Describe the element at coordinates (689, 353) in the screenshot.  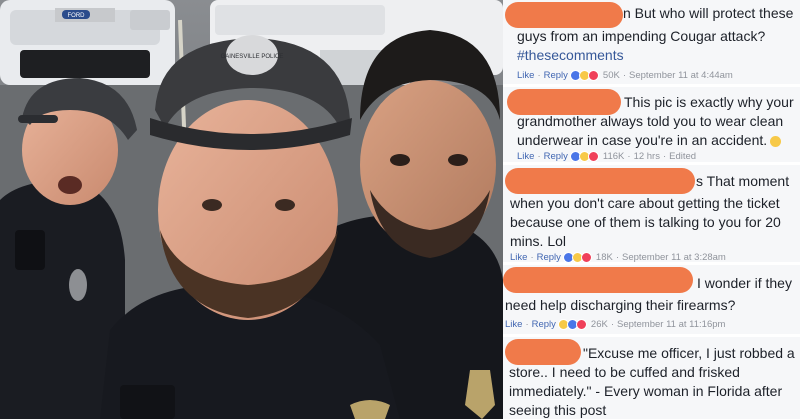
I see `comment-5-line1: "Excuse me officer, I just robbed a` at that location.